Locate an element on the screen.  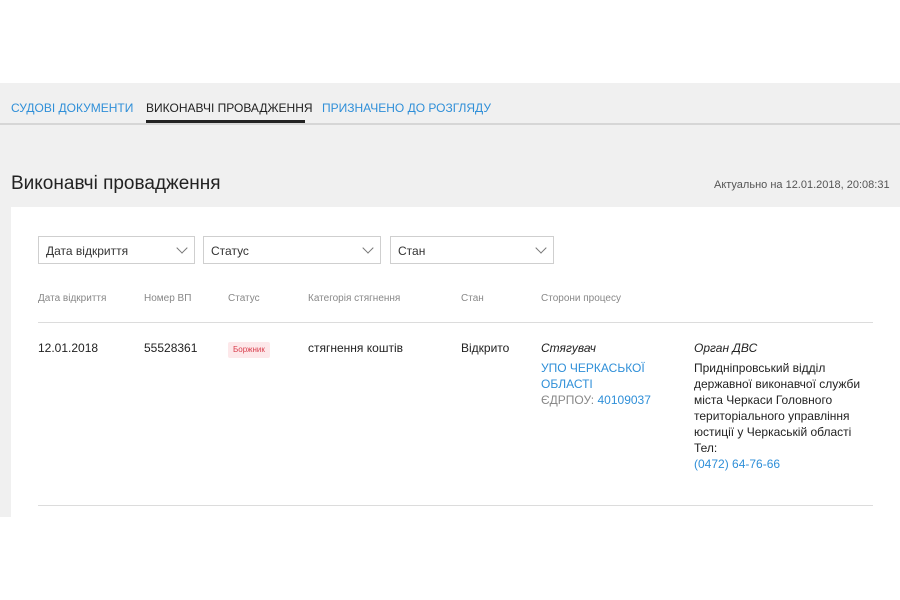
phone-label: Тел: is located at coordinates (706, 448).